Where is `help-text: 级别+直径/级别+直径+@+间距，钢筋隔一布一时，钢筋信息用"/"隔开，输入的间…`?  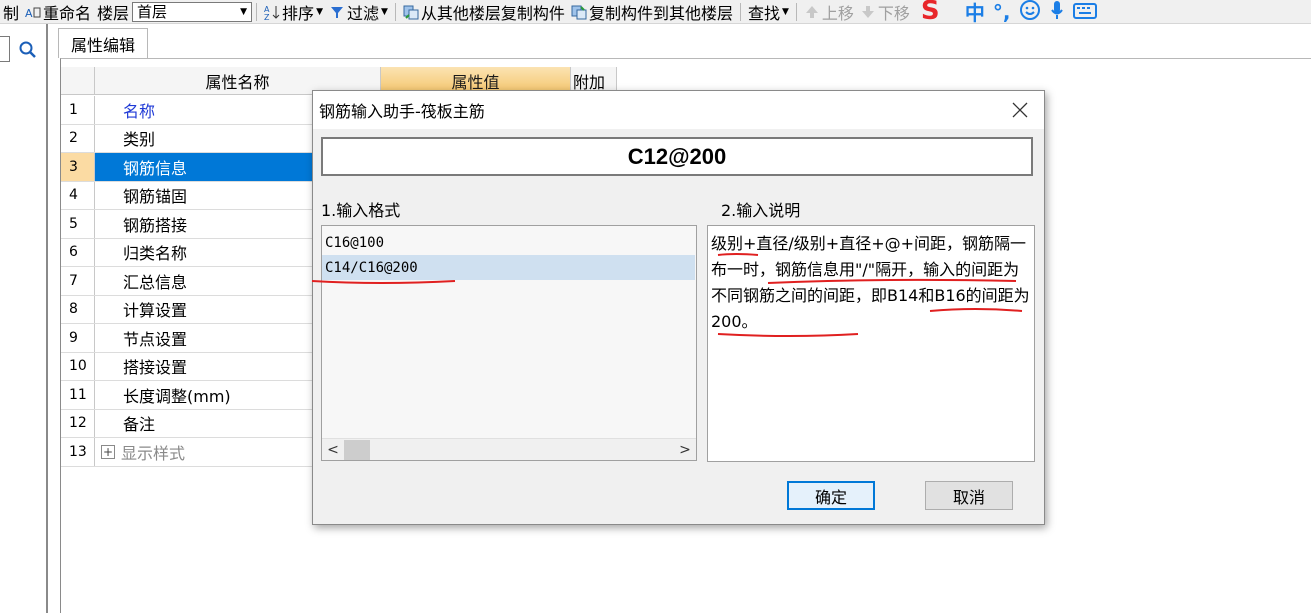 help-text: 级别+直径/级别+直径+@+间距，钢筋隔一布一时，钢筋信息用"/"隔开，输入的间… is located at coordinates (871, 343).